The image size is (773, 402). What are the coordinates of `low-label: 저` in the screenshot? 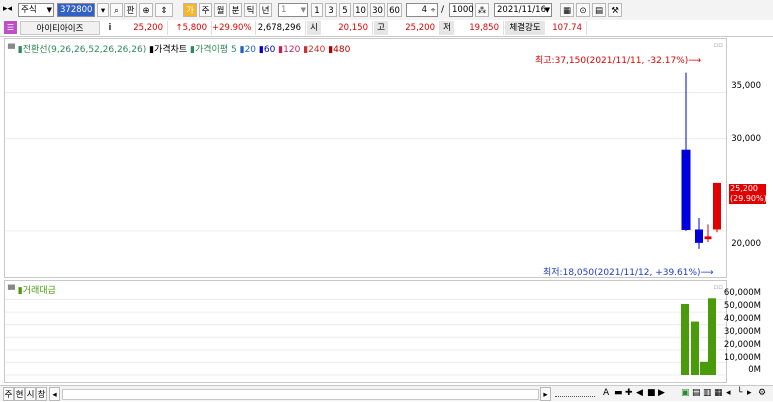 It's located at (447, 28).